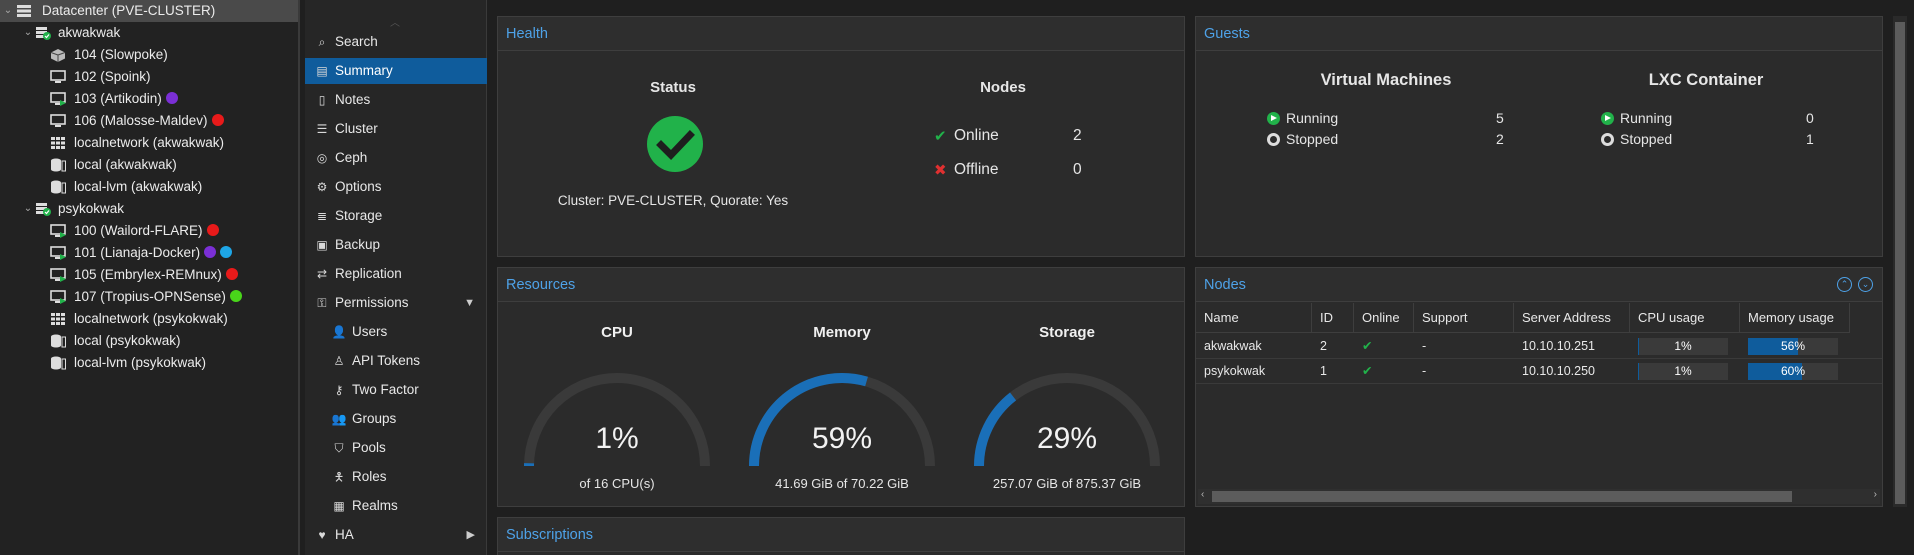 This screenshot has height=555, width=1914. Describe the element at coordinates (386, 360) in the screenshot. I see `nav-item-label: API Tokens` at that location.